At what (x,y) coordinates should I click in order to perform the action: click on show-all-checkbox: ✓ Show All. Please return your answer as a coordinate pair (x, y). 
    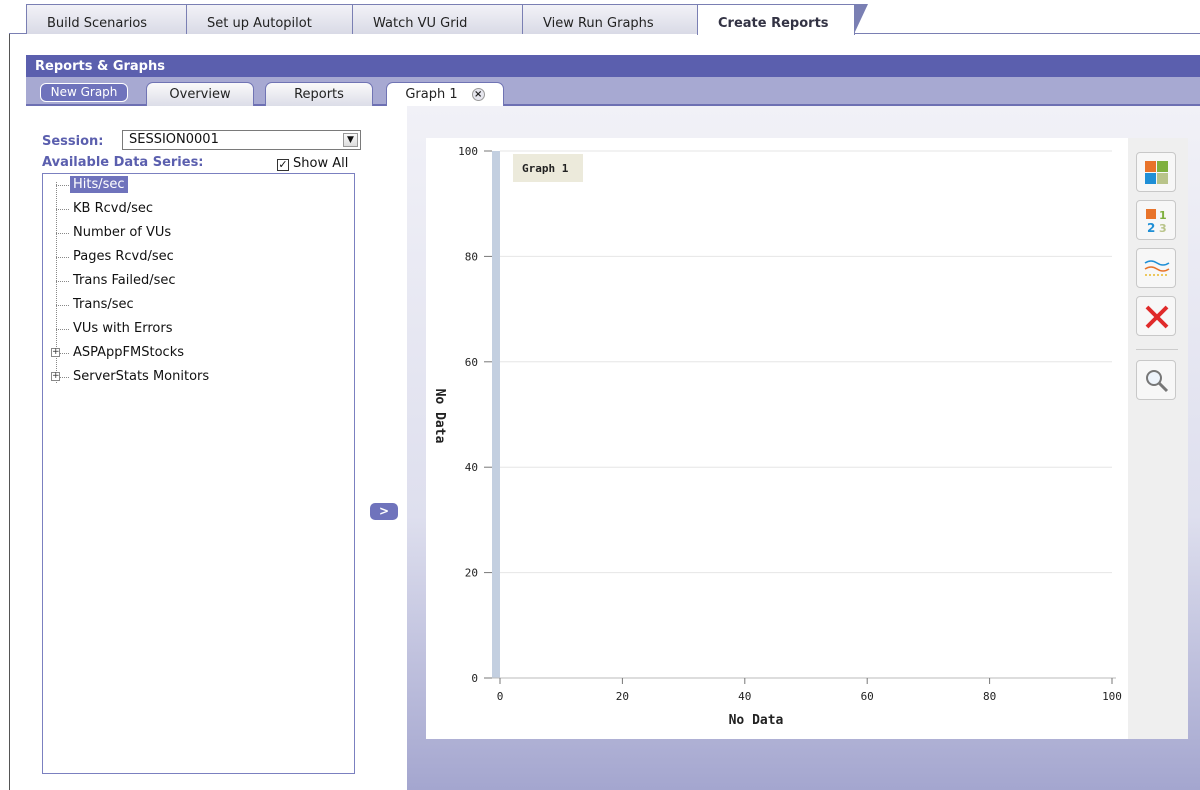
    Looking at the image, I should click on (312, 163).